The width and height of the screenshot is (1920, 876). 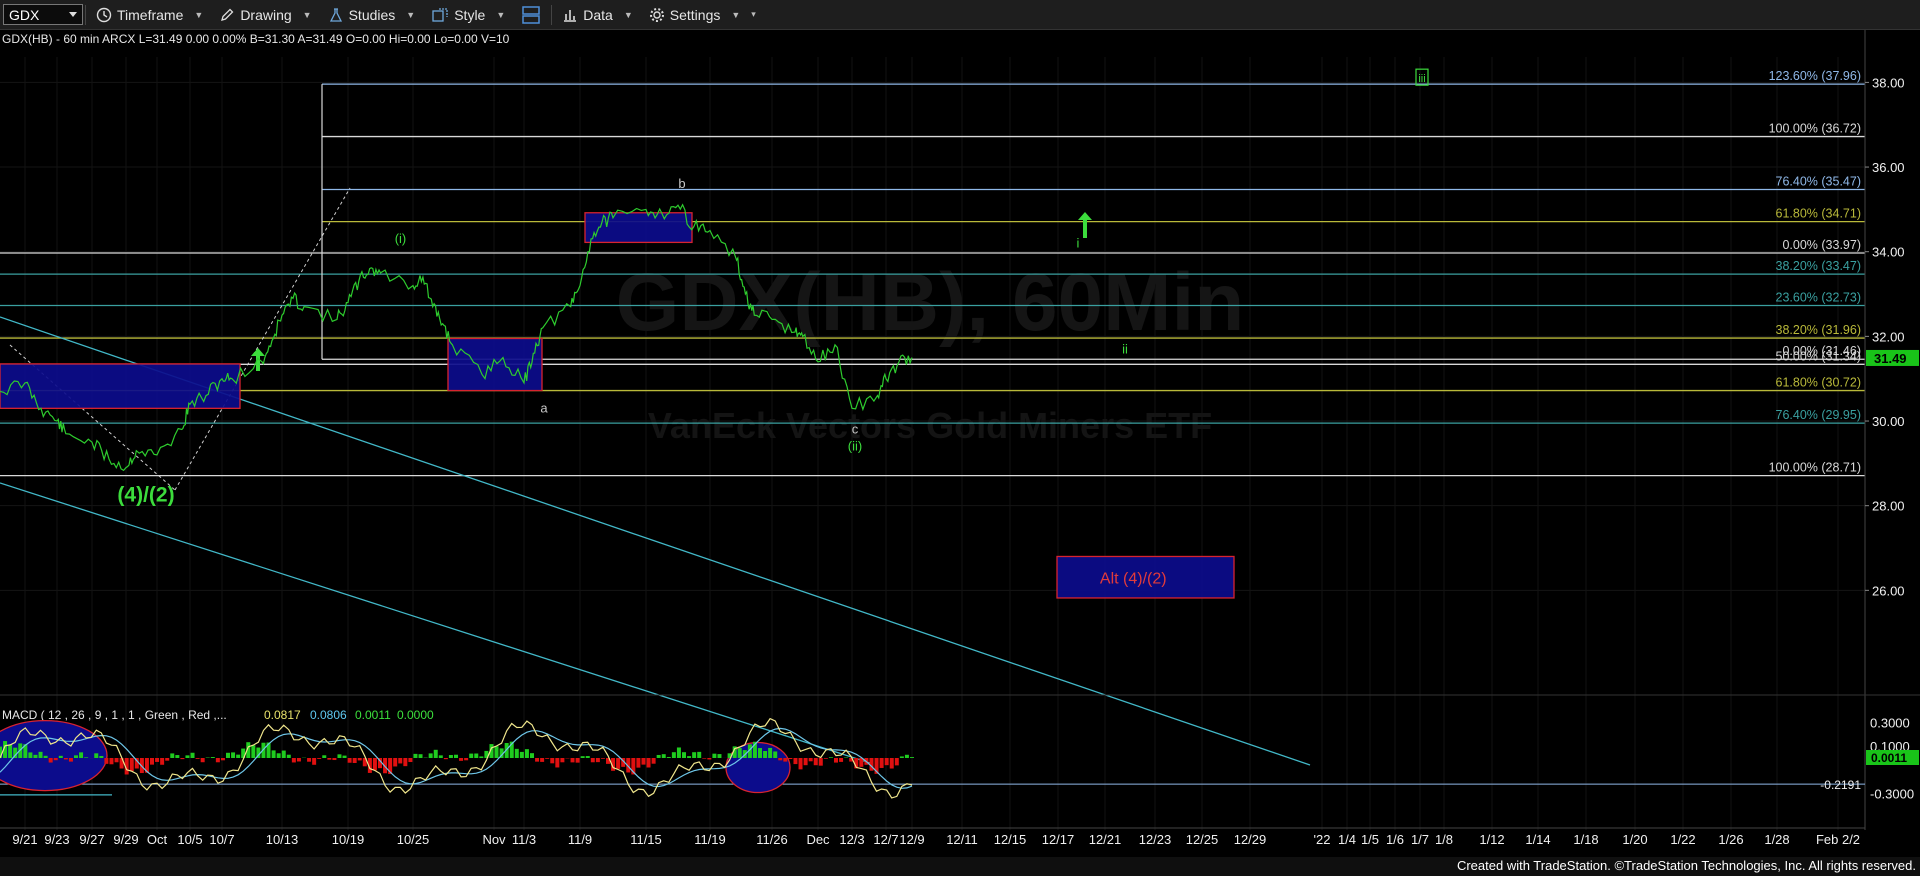 What do you see at coordinates (1155, 839) in the screenshot?
I see `time-tick-label: 12/23` at bounding box center [1155, 839].